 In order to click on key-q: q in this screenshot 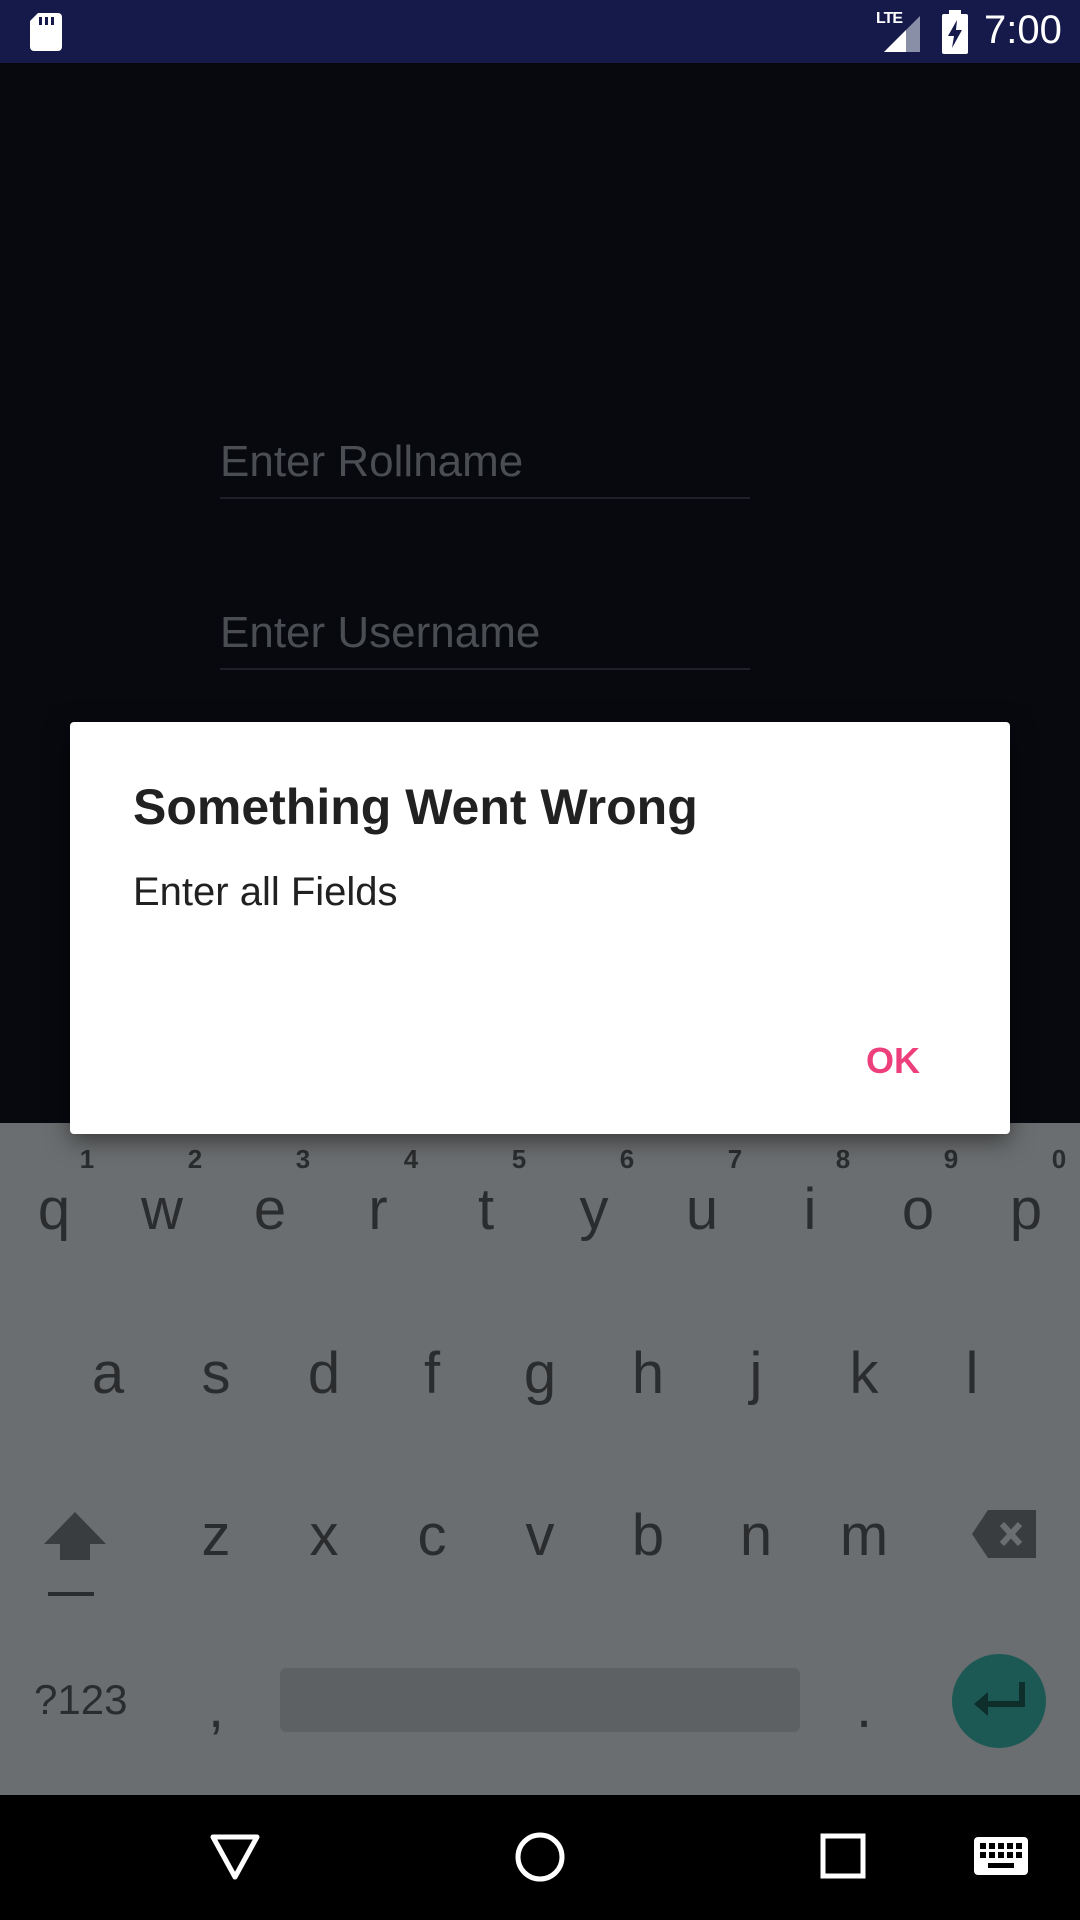, I will do `click(54, 1209)`.